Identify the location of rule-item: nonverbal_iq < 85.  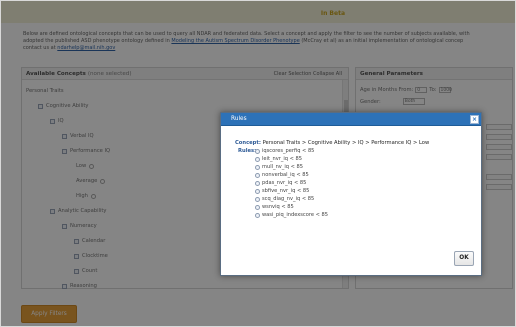
(282, 175).